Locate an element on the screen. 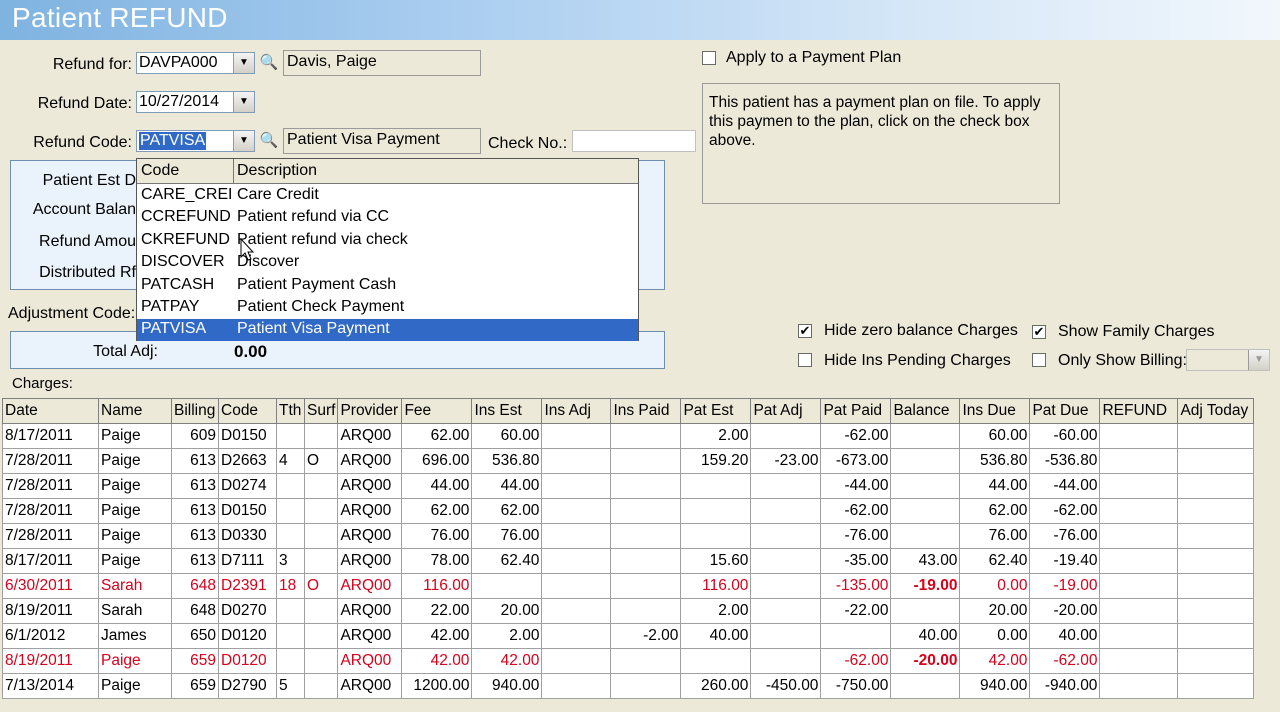  table-cell: -76.00 is located at coordinates (1065, 536).